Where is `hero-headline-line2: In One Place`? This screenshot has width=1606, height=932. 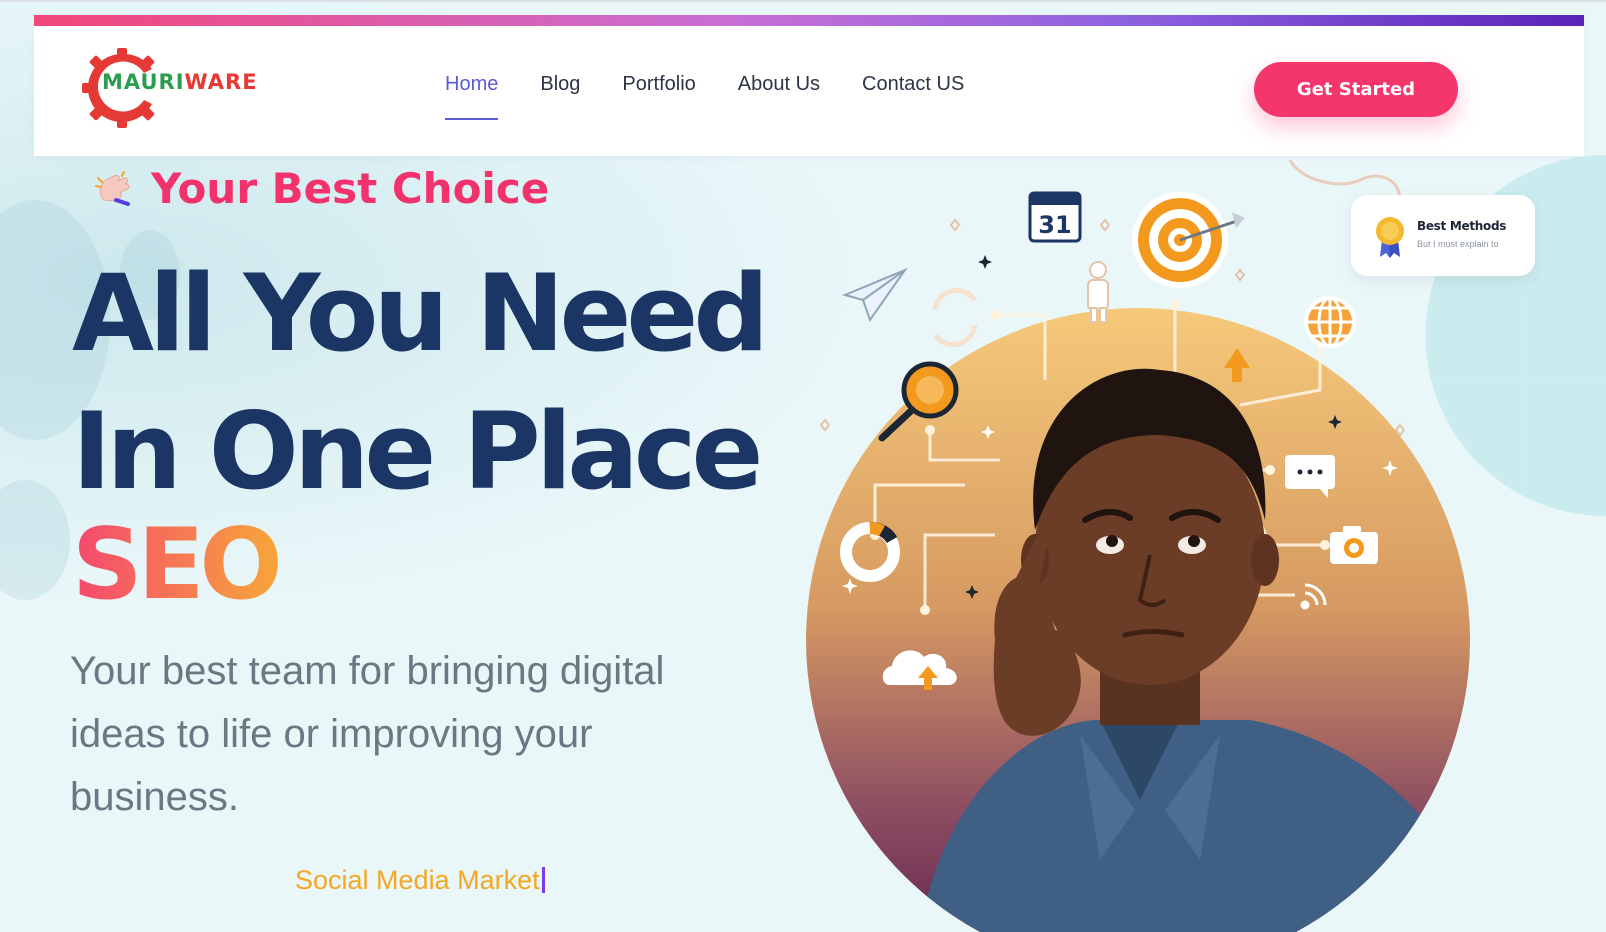
hero-headline-line2: In One Place is located at coordinates (417, 451).